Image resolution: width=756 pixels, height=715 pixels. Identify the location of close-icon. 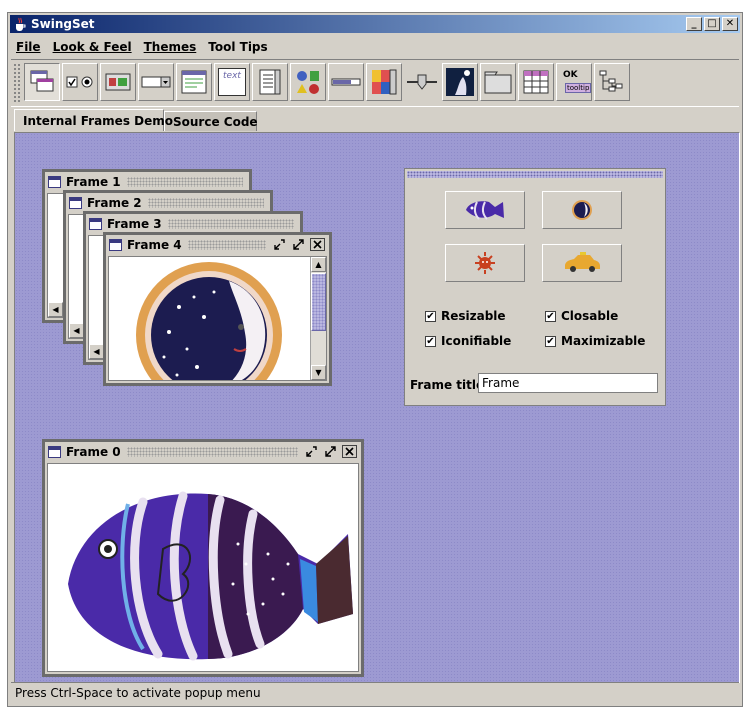
(317, 244).